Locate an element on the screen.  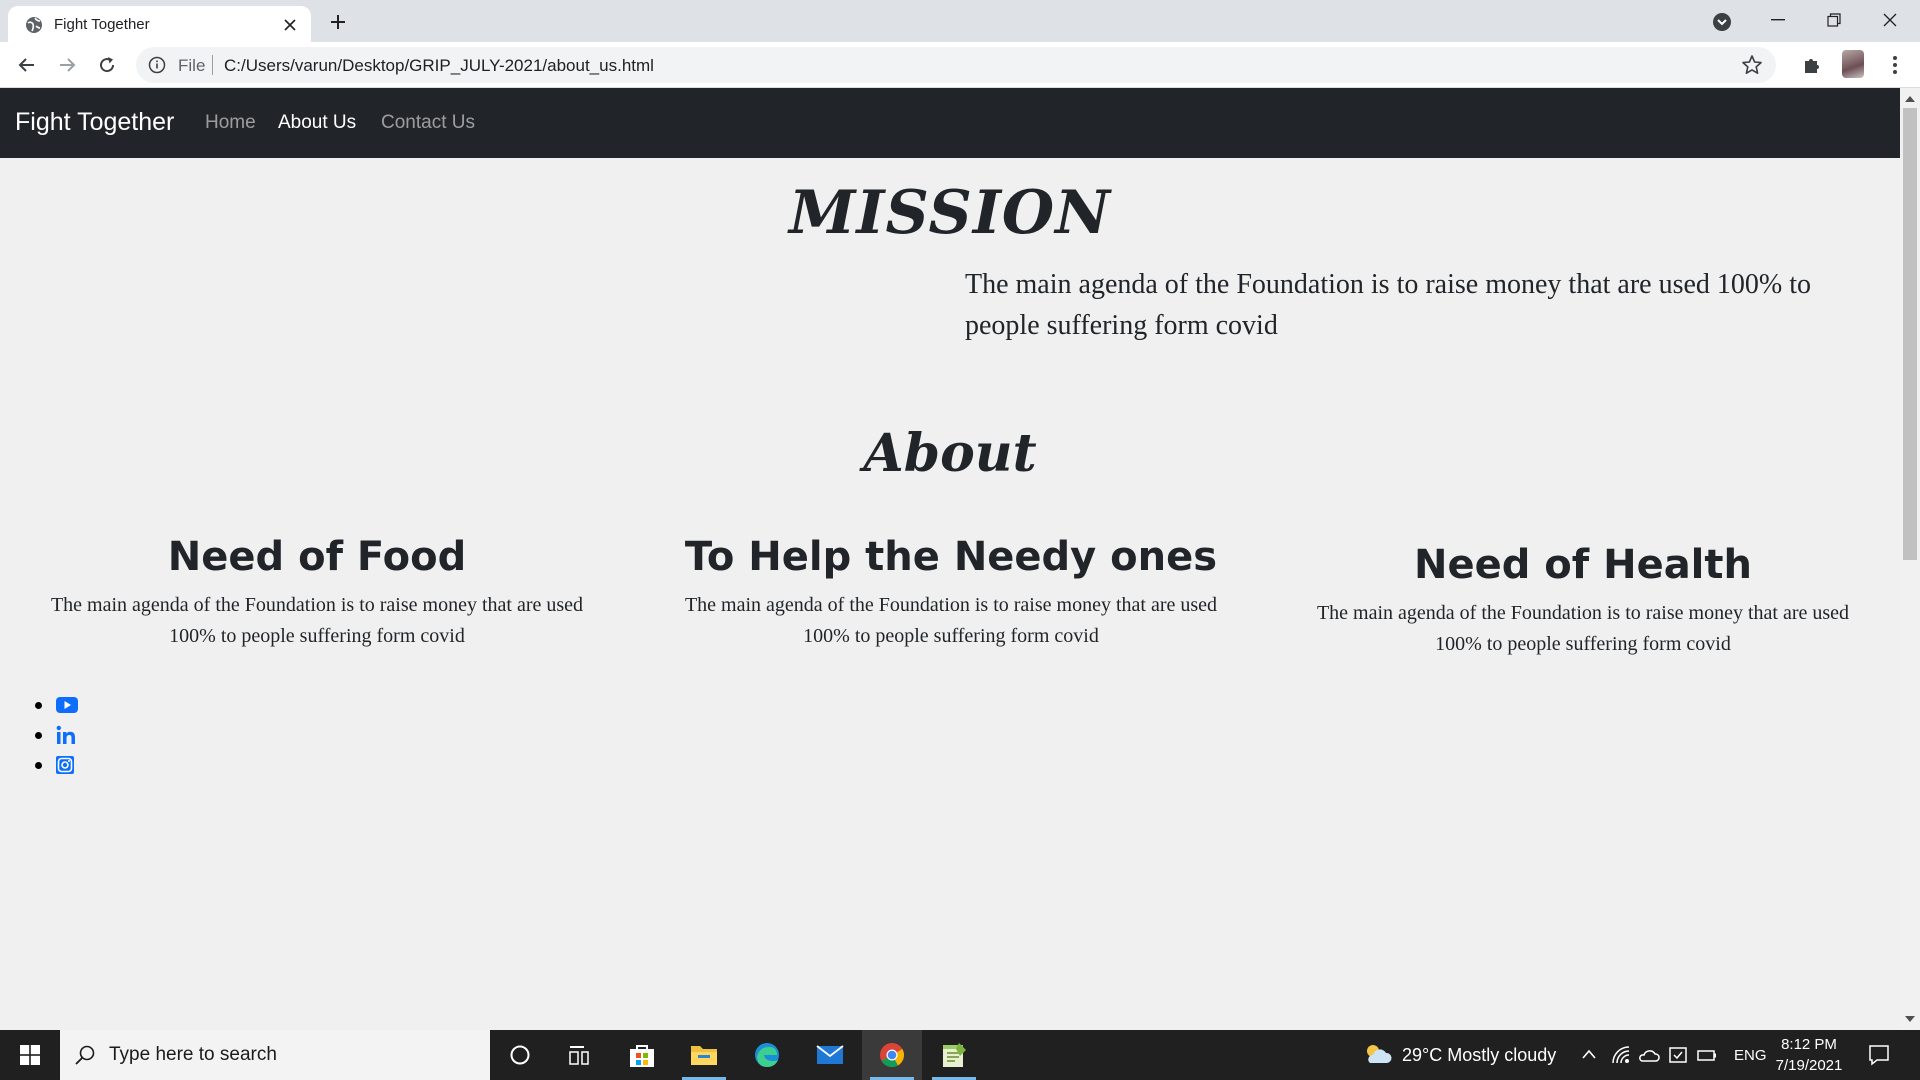
menu-kebab-icon is located at coordinates (1895, 65).